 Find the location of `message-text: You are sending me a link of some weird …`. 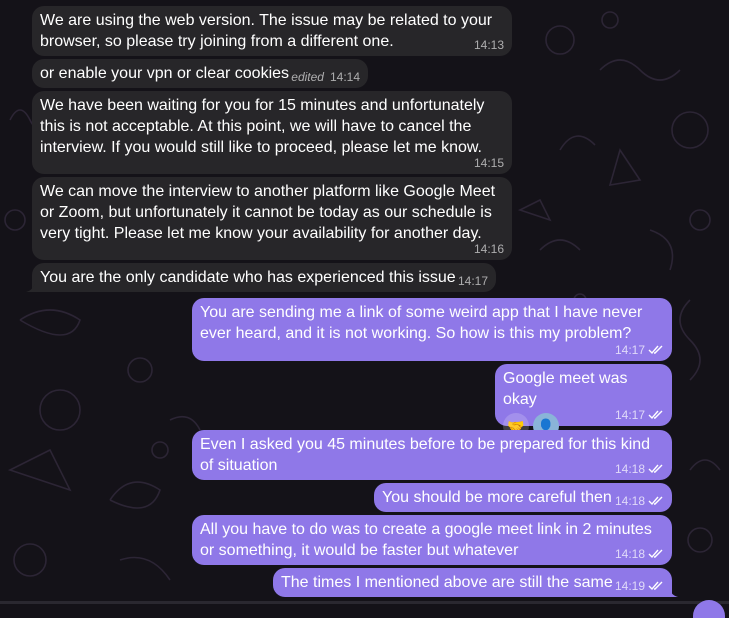

message-text: You are sending me a link of some weird … is located at coordinates (423, 323).